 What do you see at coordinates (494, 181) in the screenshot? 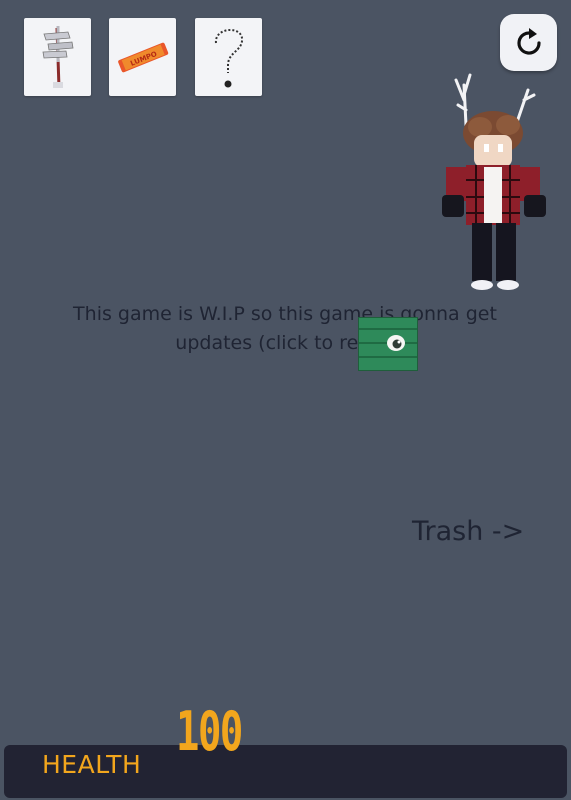
I see `deer-antler-avatar-icon` at bounding box center [494, 181].